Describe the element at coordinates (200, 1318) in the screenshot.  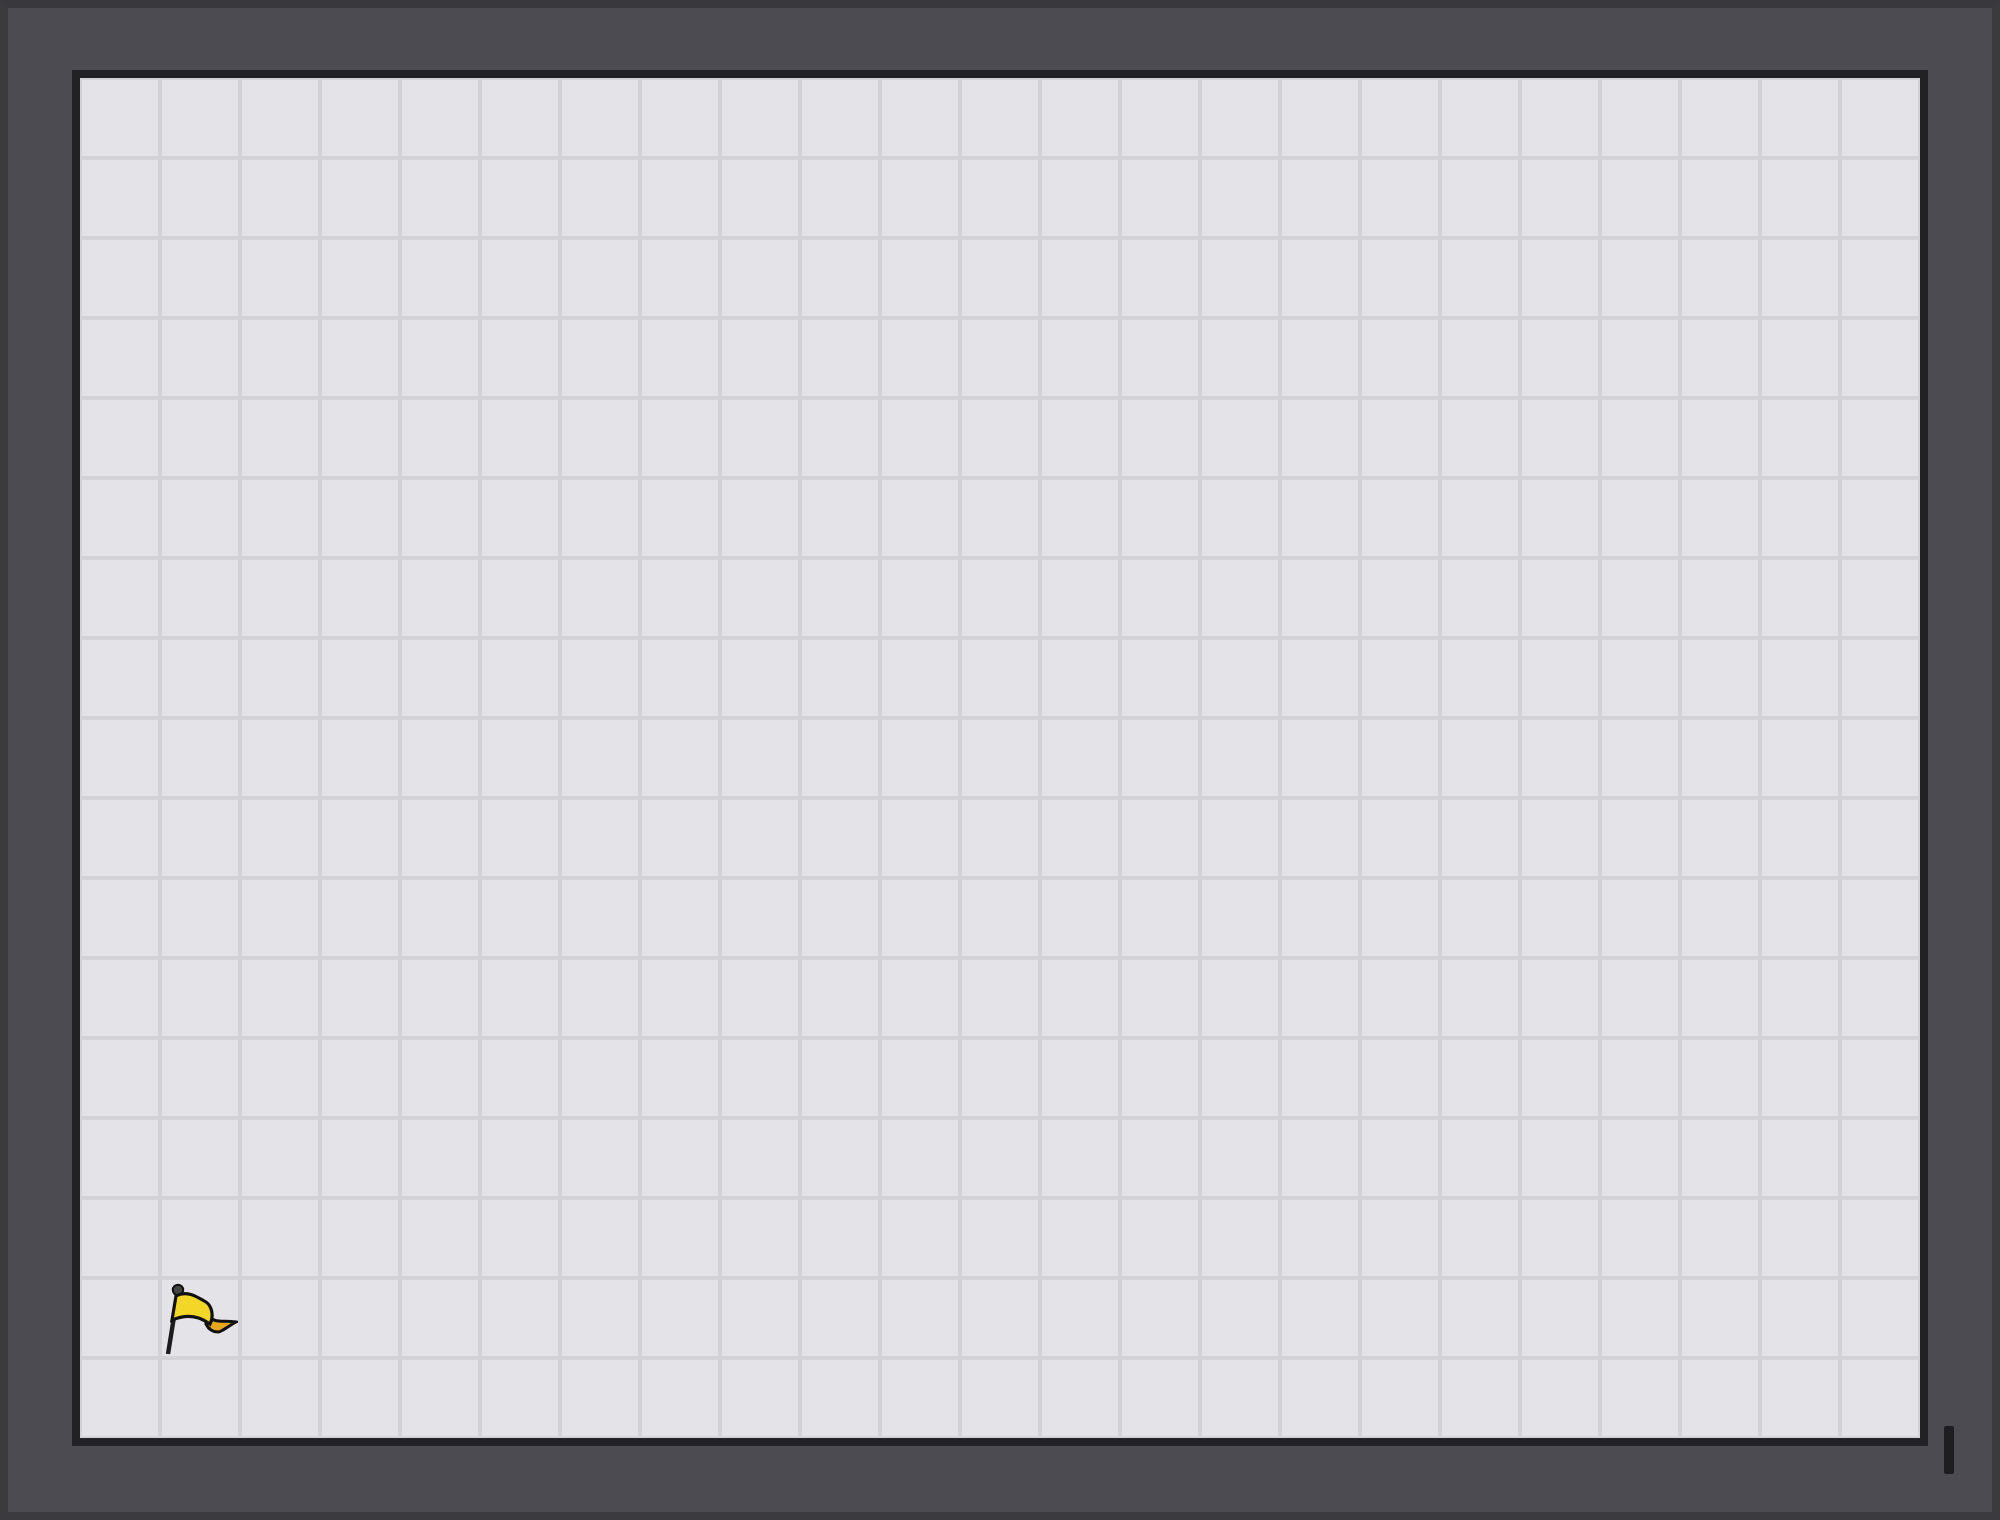
I see `flag-icon` at that location.